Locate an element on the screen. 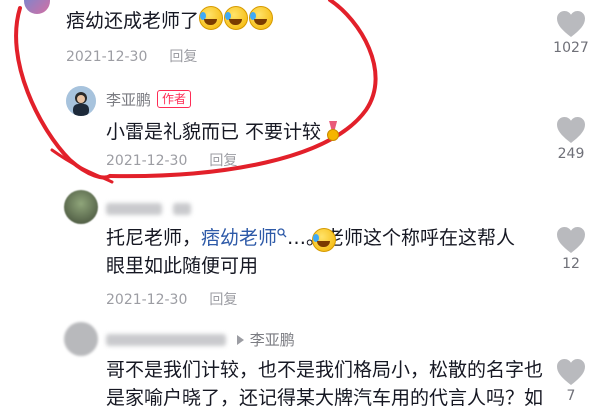 Image resolution: width=600 pixels, height=412 pixels. reply-to-username: 李亚鹏 is located at coordinates (272, 340).